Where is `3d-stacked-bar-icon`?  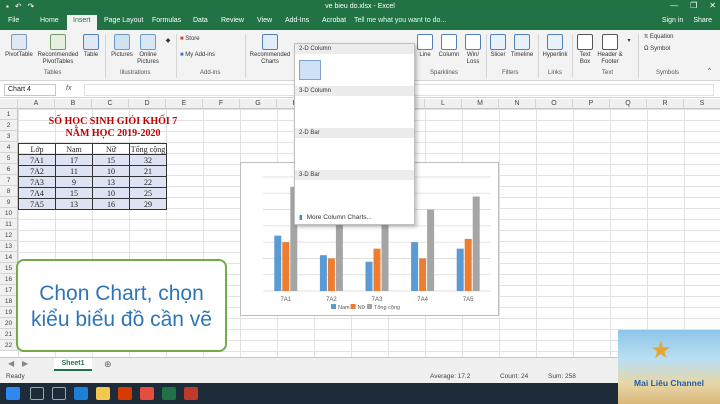 3d-stacked-bar-icon is located at coordinates (340, 196).